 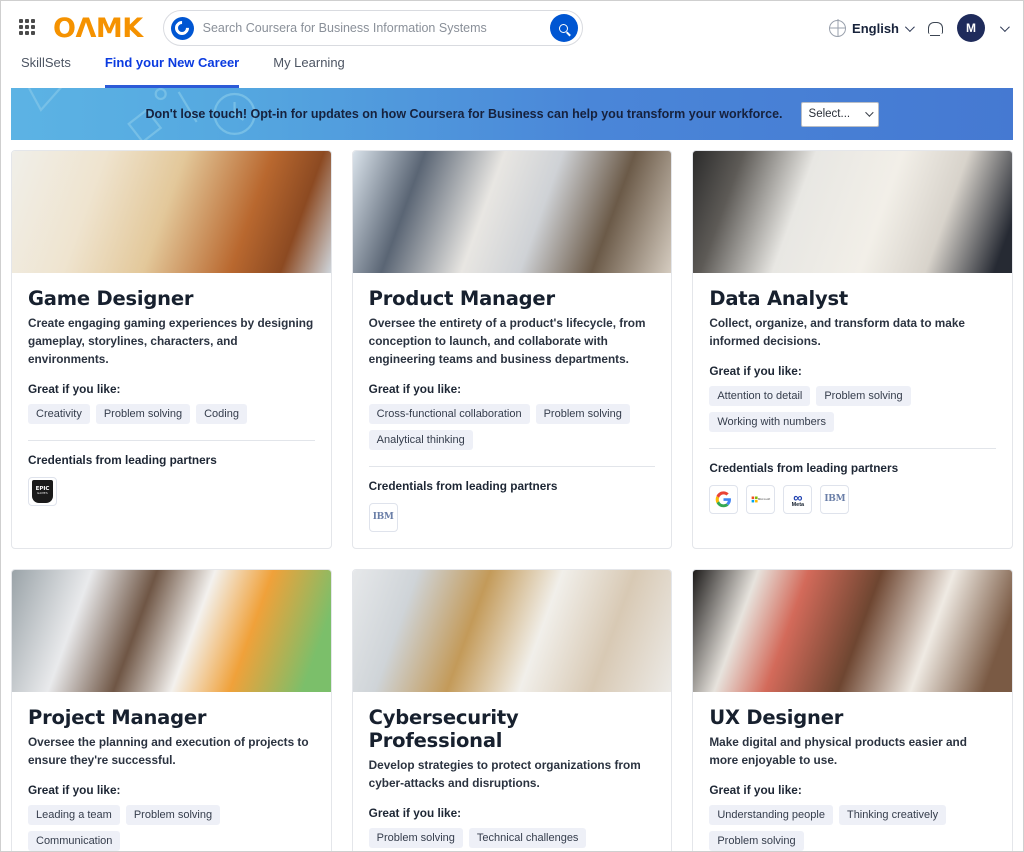 I want to click on brand-logo: OΛMK, so click(x=98, y=28).